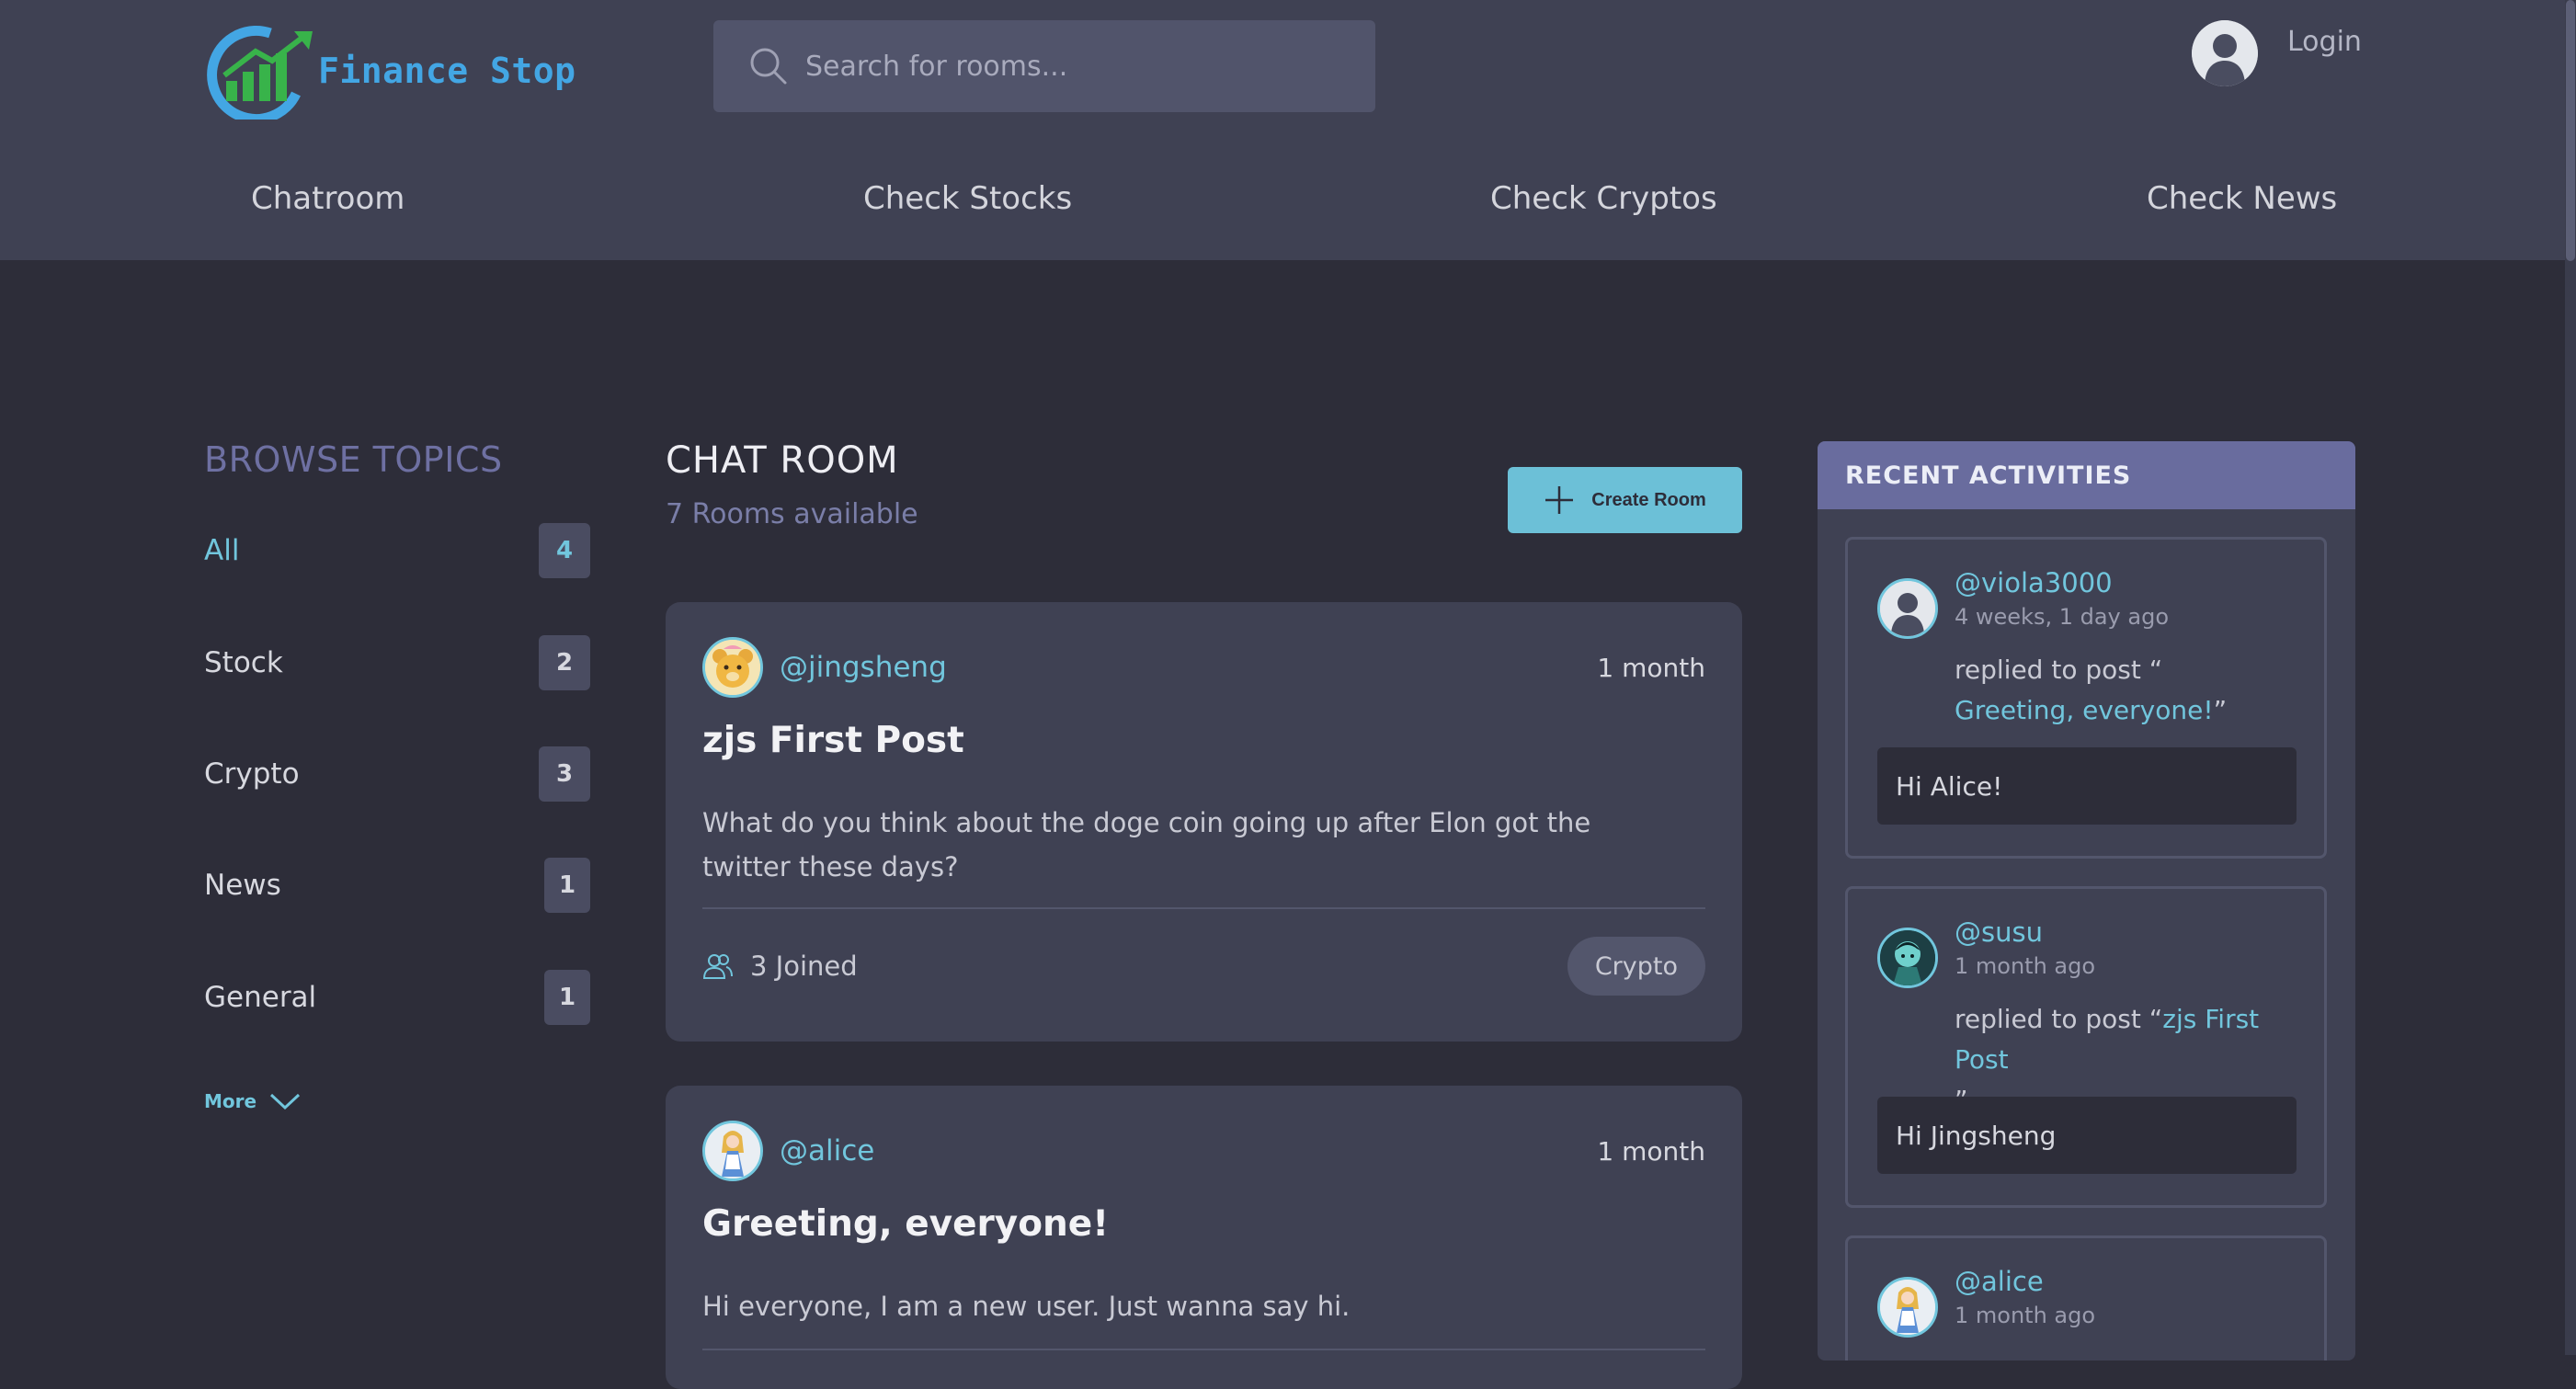  I want to click on room-host-link: @alice, so click(827, 1150).